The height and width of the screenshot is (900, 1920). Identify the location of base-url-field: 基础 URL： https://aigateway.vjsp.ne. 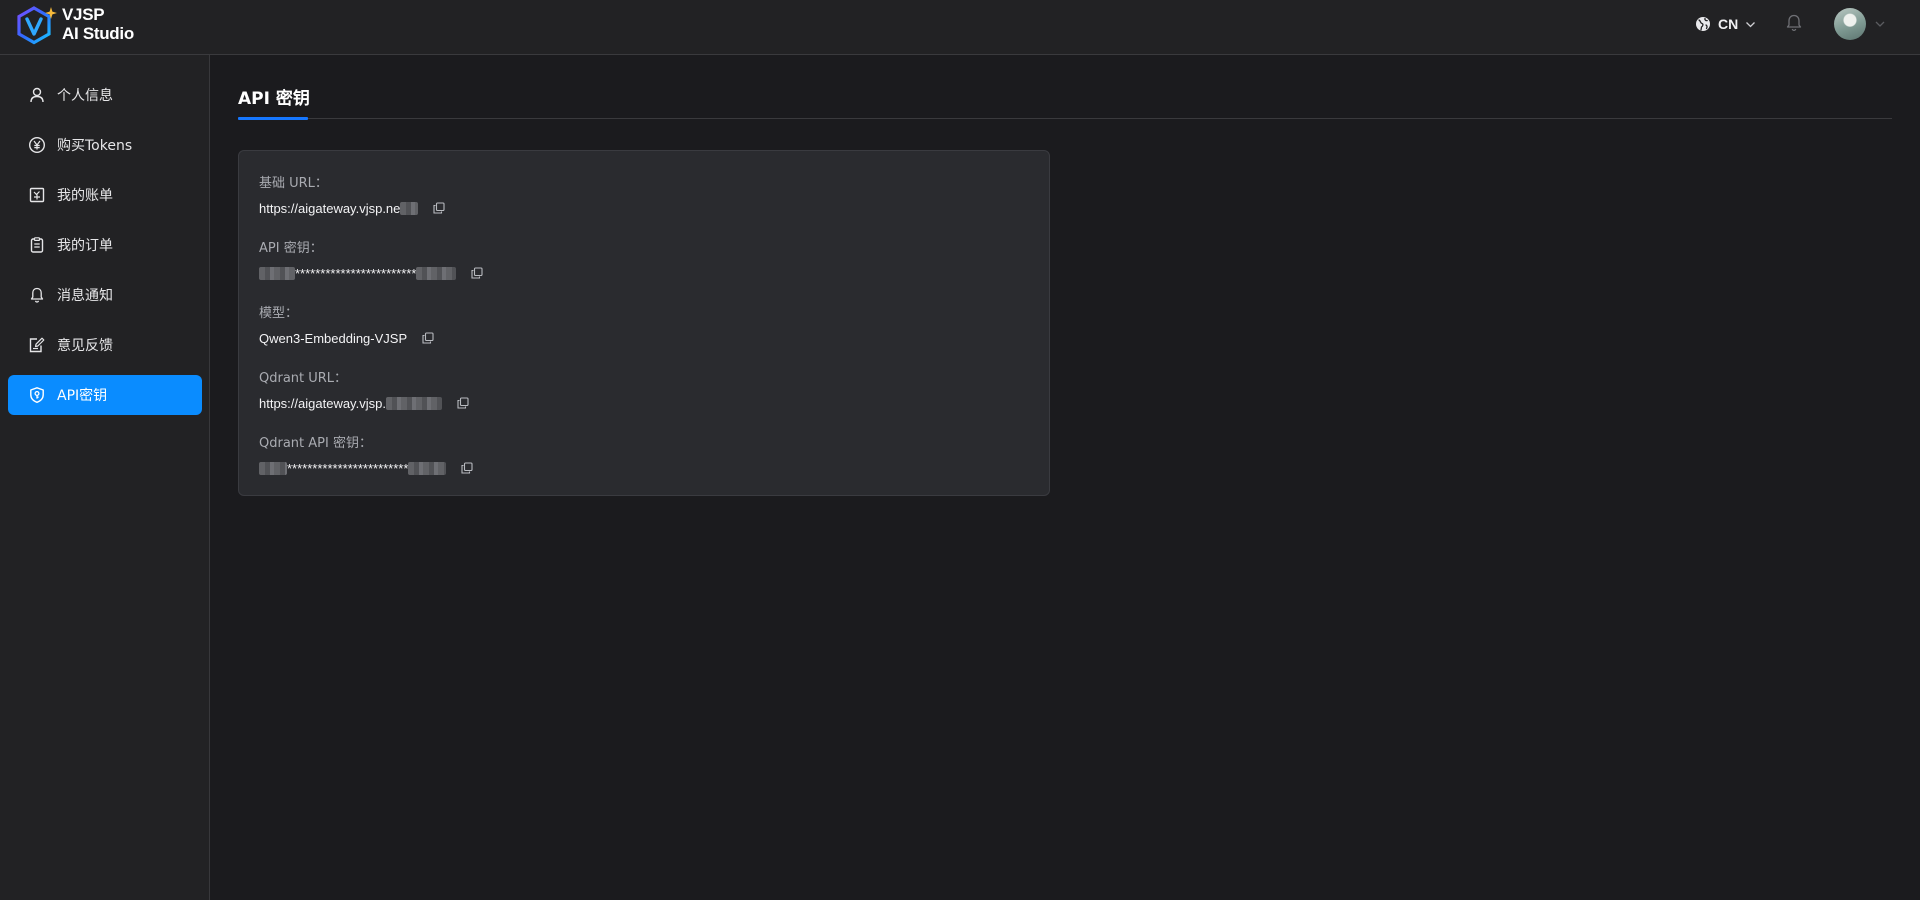
(352, 195).